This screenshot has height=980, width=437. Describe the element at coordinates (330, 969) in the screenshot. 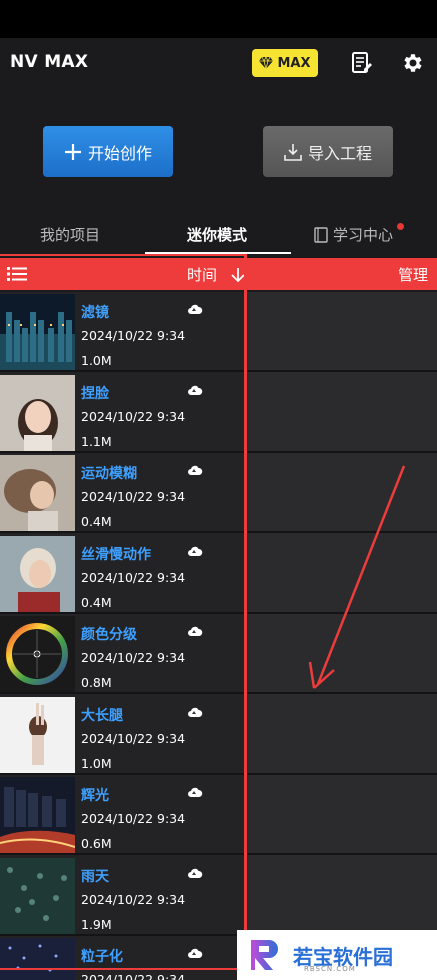

I see `watermark-sub: RBSCN.COM` at that location.